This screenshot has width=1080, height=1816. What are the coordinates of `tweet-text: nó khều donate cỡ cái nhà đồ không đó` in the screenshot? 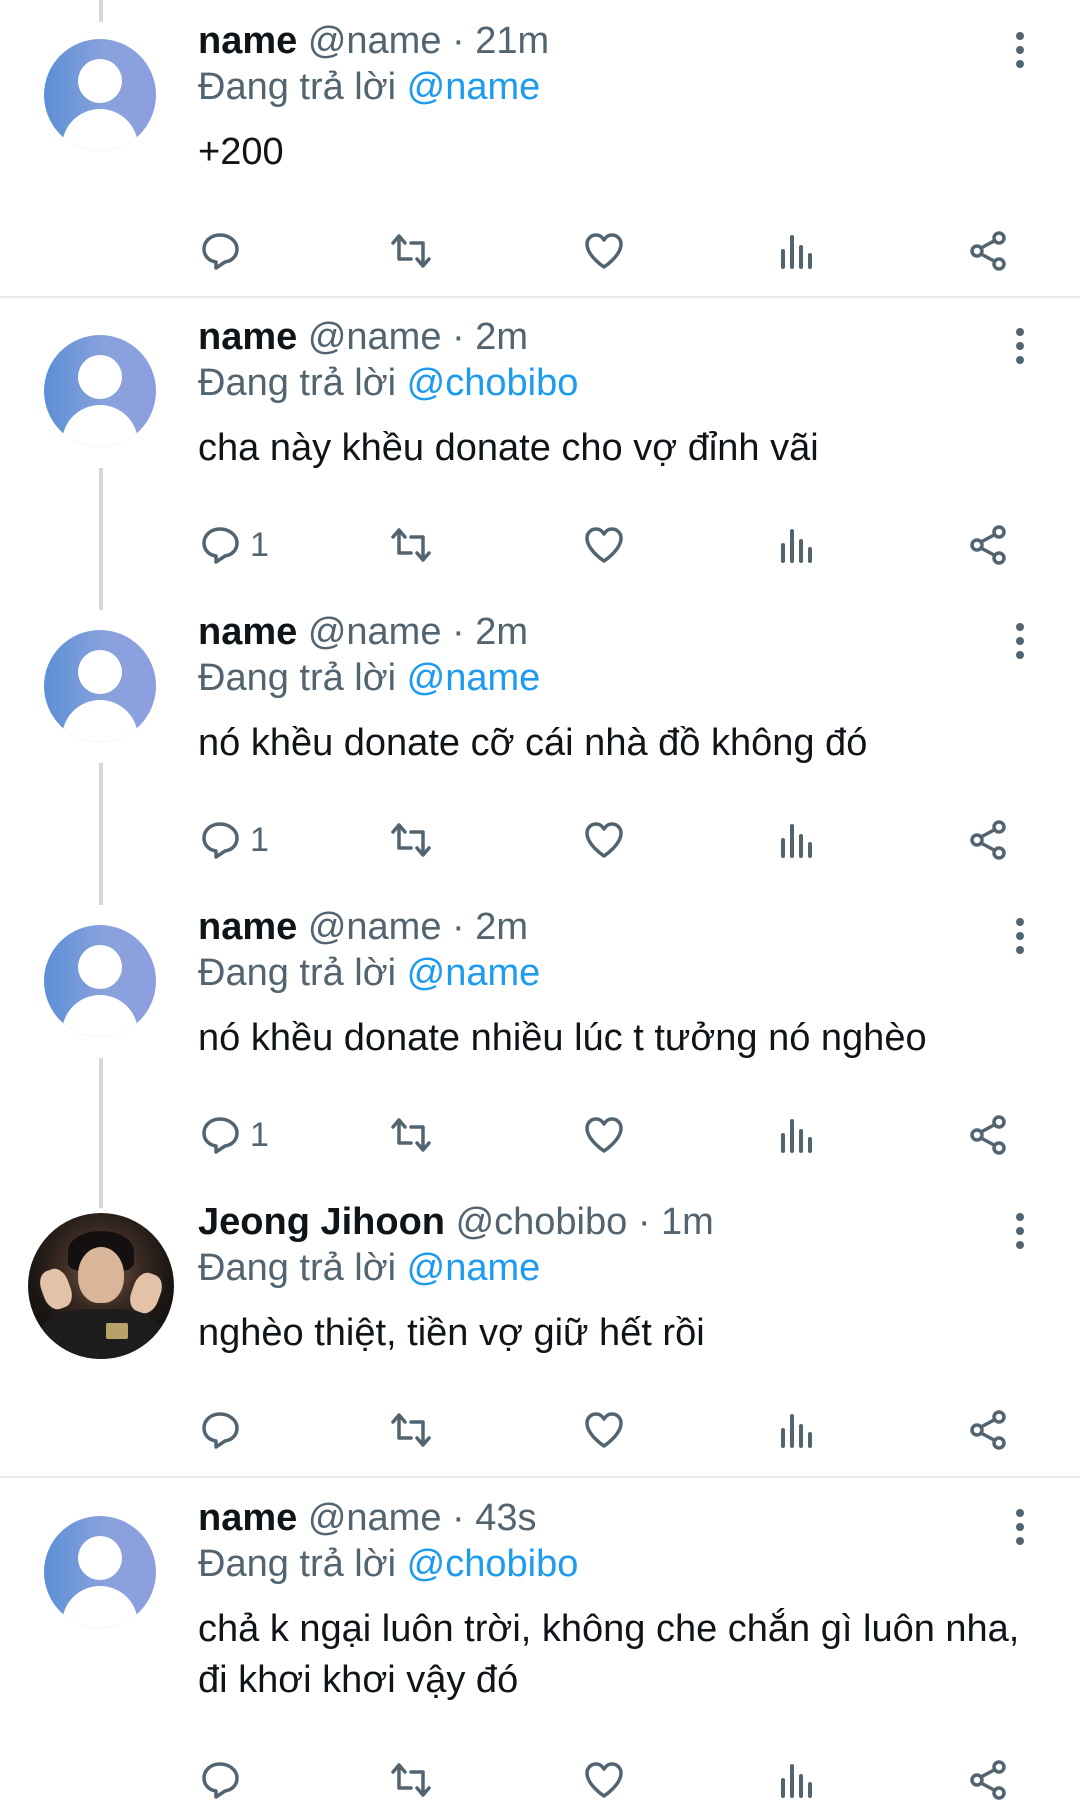 It's located at (533, 743).